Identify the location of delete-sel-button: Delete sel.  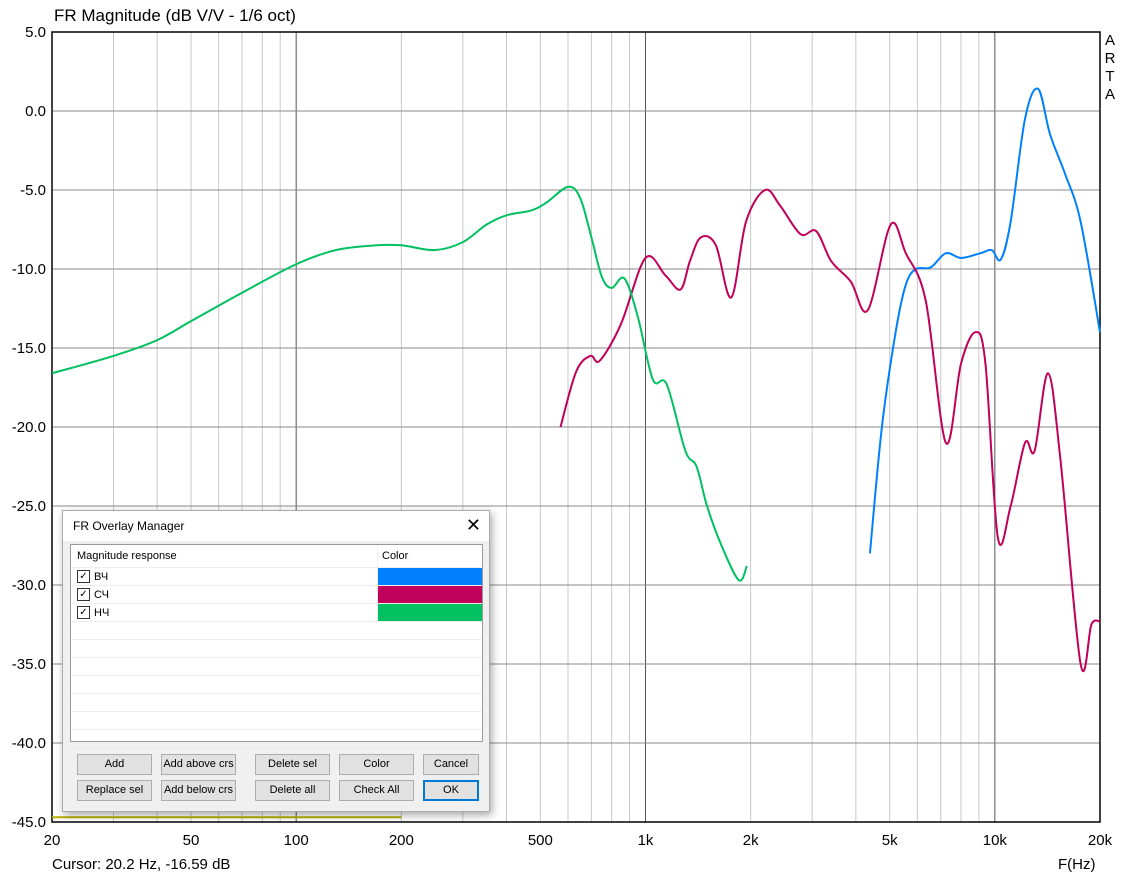
(292, 764).